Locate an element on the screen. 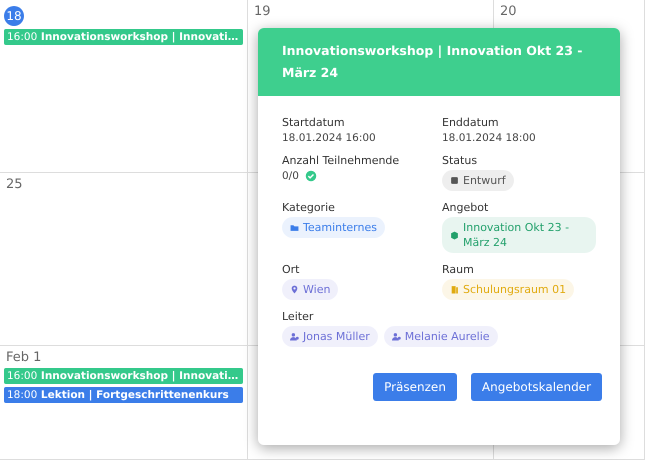 The image size is (645, 460). field-label: Enddatum is located at coordinates (470, 122).